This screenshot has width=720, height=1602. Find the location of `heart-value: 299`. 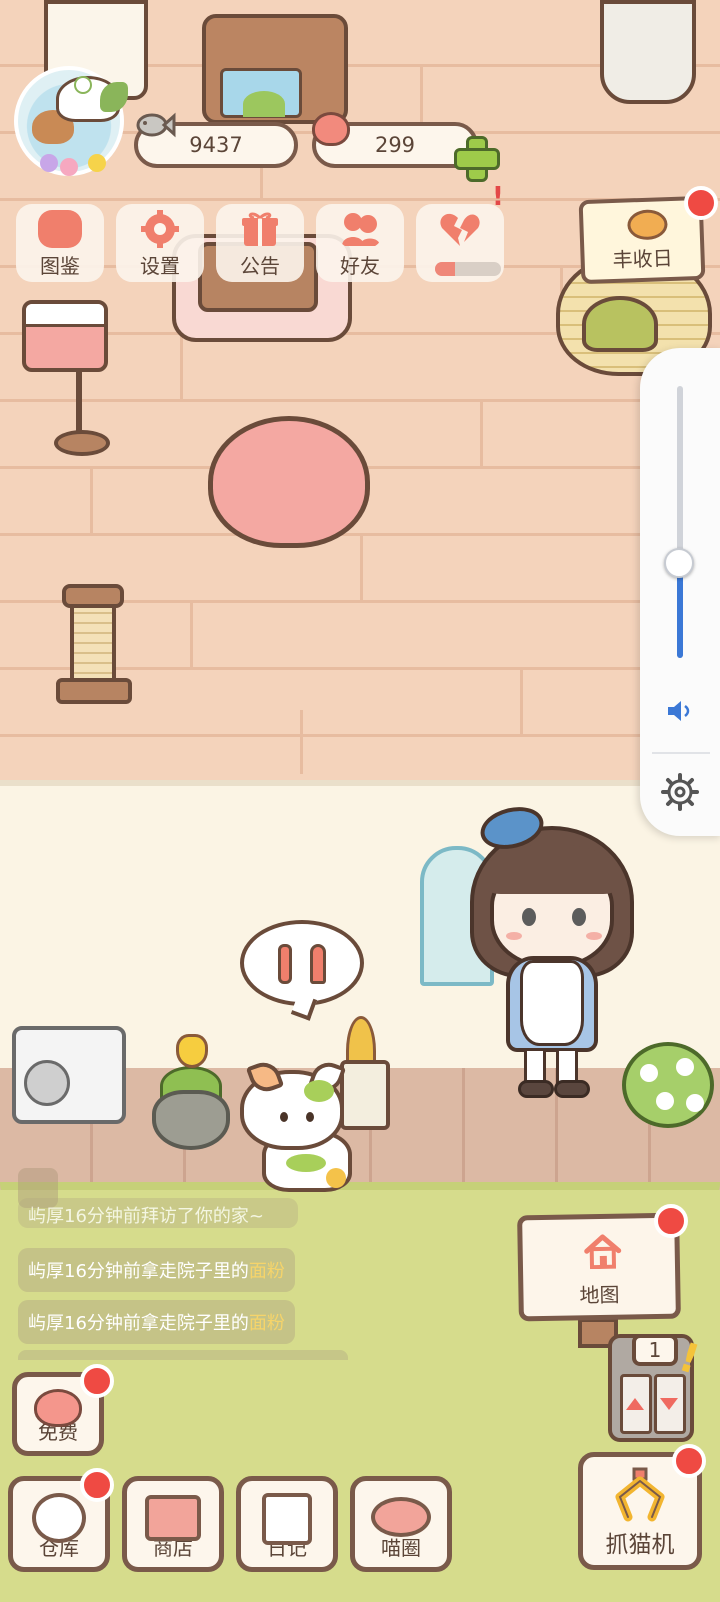

heart-value: 299 is located at coordinates (395, 145).